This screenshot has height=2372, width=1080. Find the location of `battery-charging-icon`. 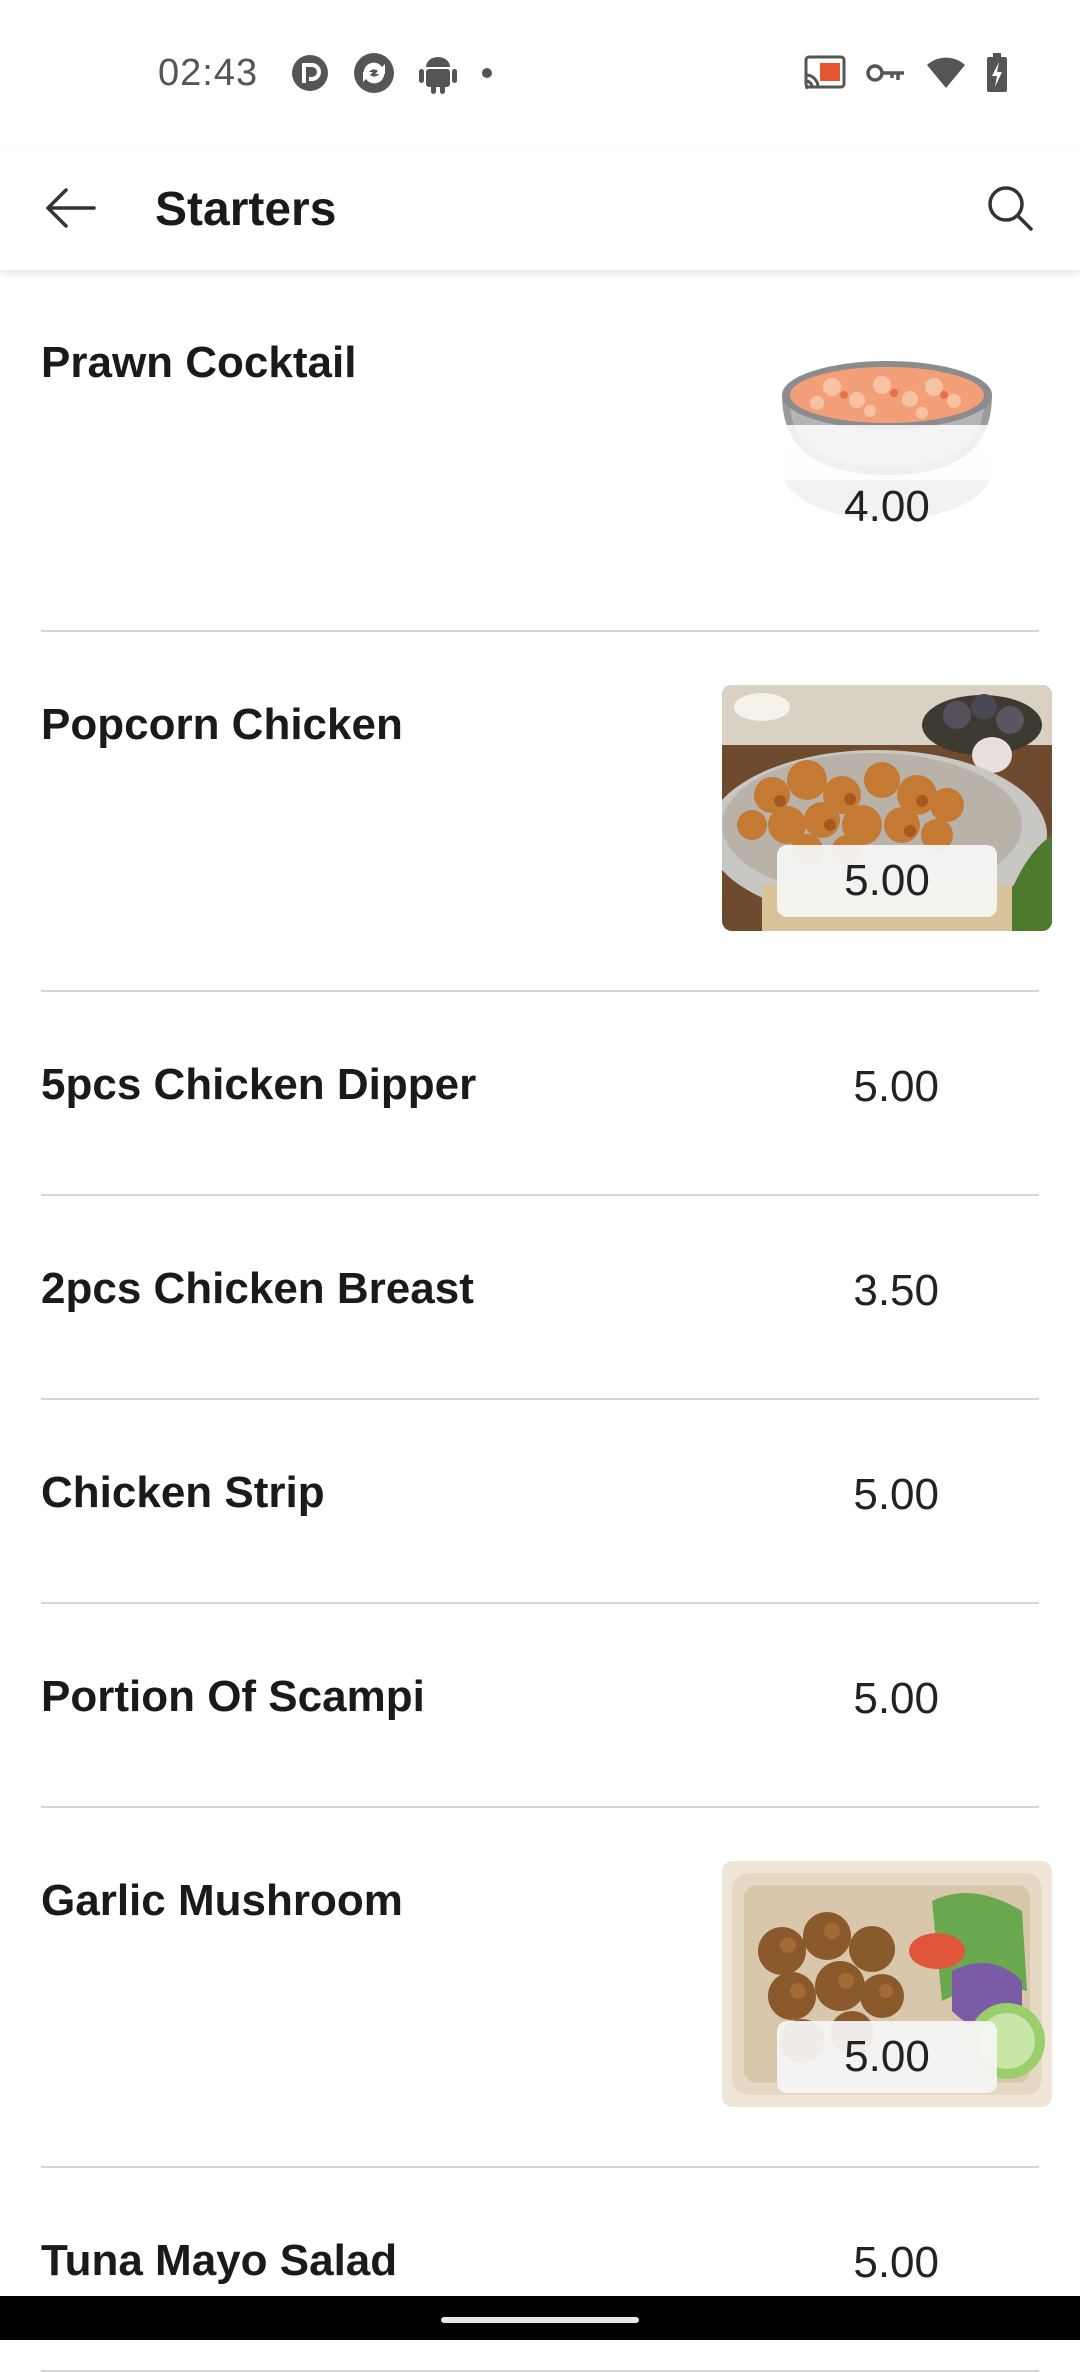

battery-charging-icon is located at coordinates (997, 75).